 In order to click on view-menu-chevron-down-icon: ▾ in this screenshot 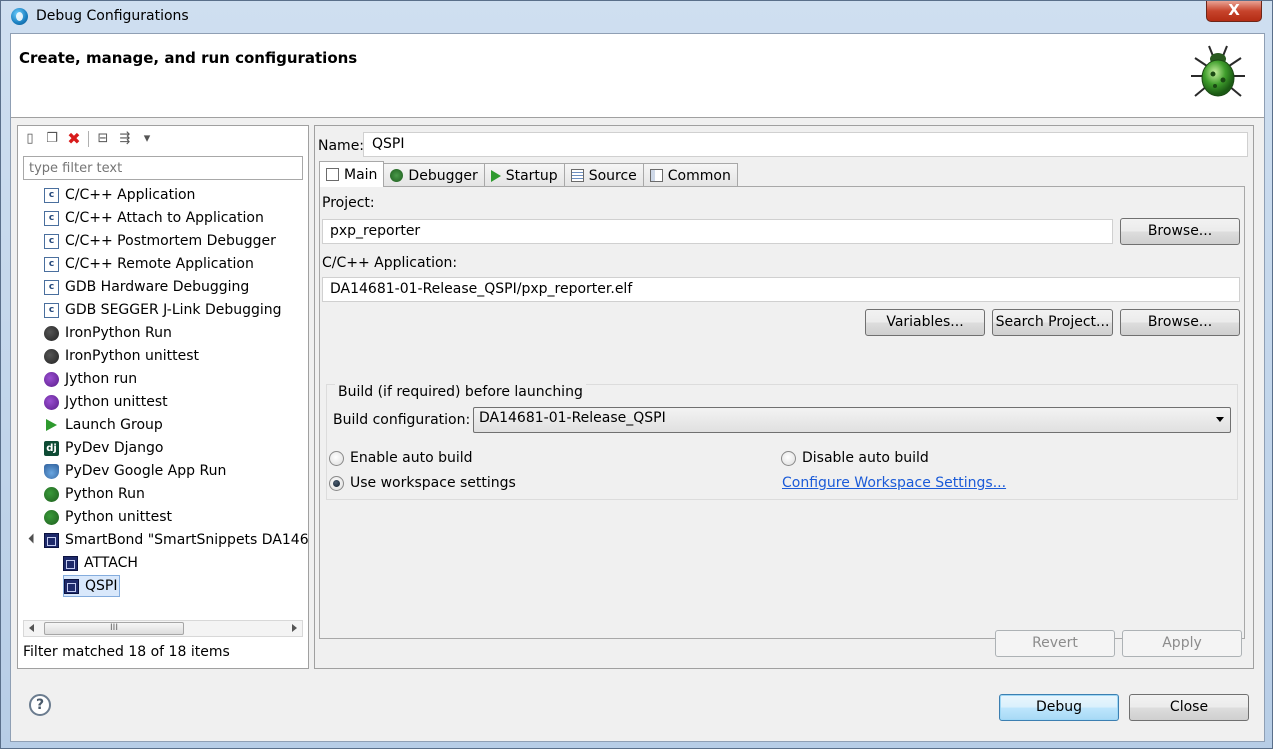, I will do `click(147, 139)`.